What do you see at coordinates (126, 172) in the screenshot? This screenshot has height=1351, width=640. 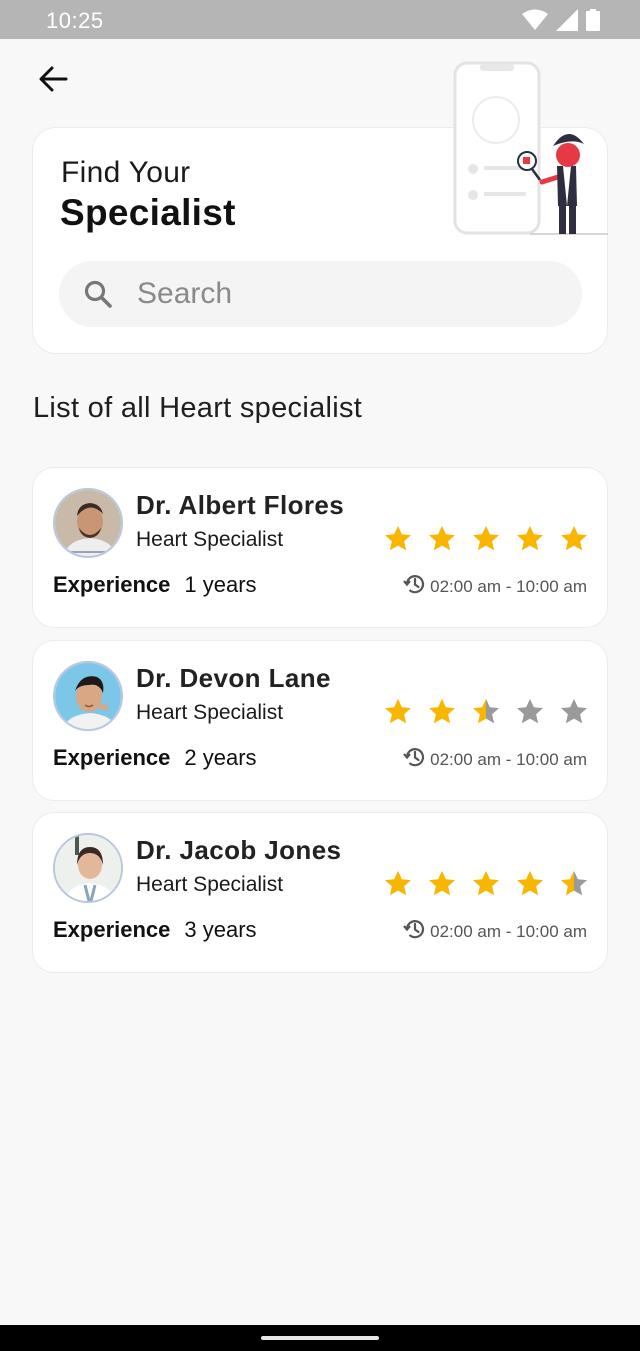 I see `hero-subtitle: Find Your` at bounding box center [126, 172].